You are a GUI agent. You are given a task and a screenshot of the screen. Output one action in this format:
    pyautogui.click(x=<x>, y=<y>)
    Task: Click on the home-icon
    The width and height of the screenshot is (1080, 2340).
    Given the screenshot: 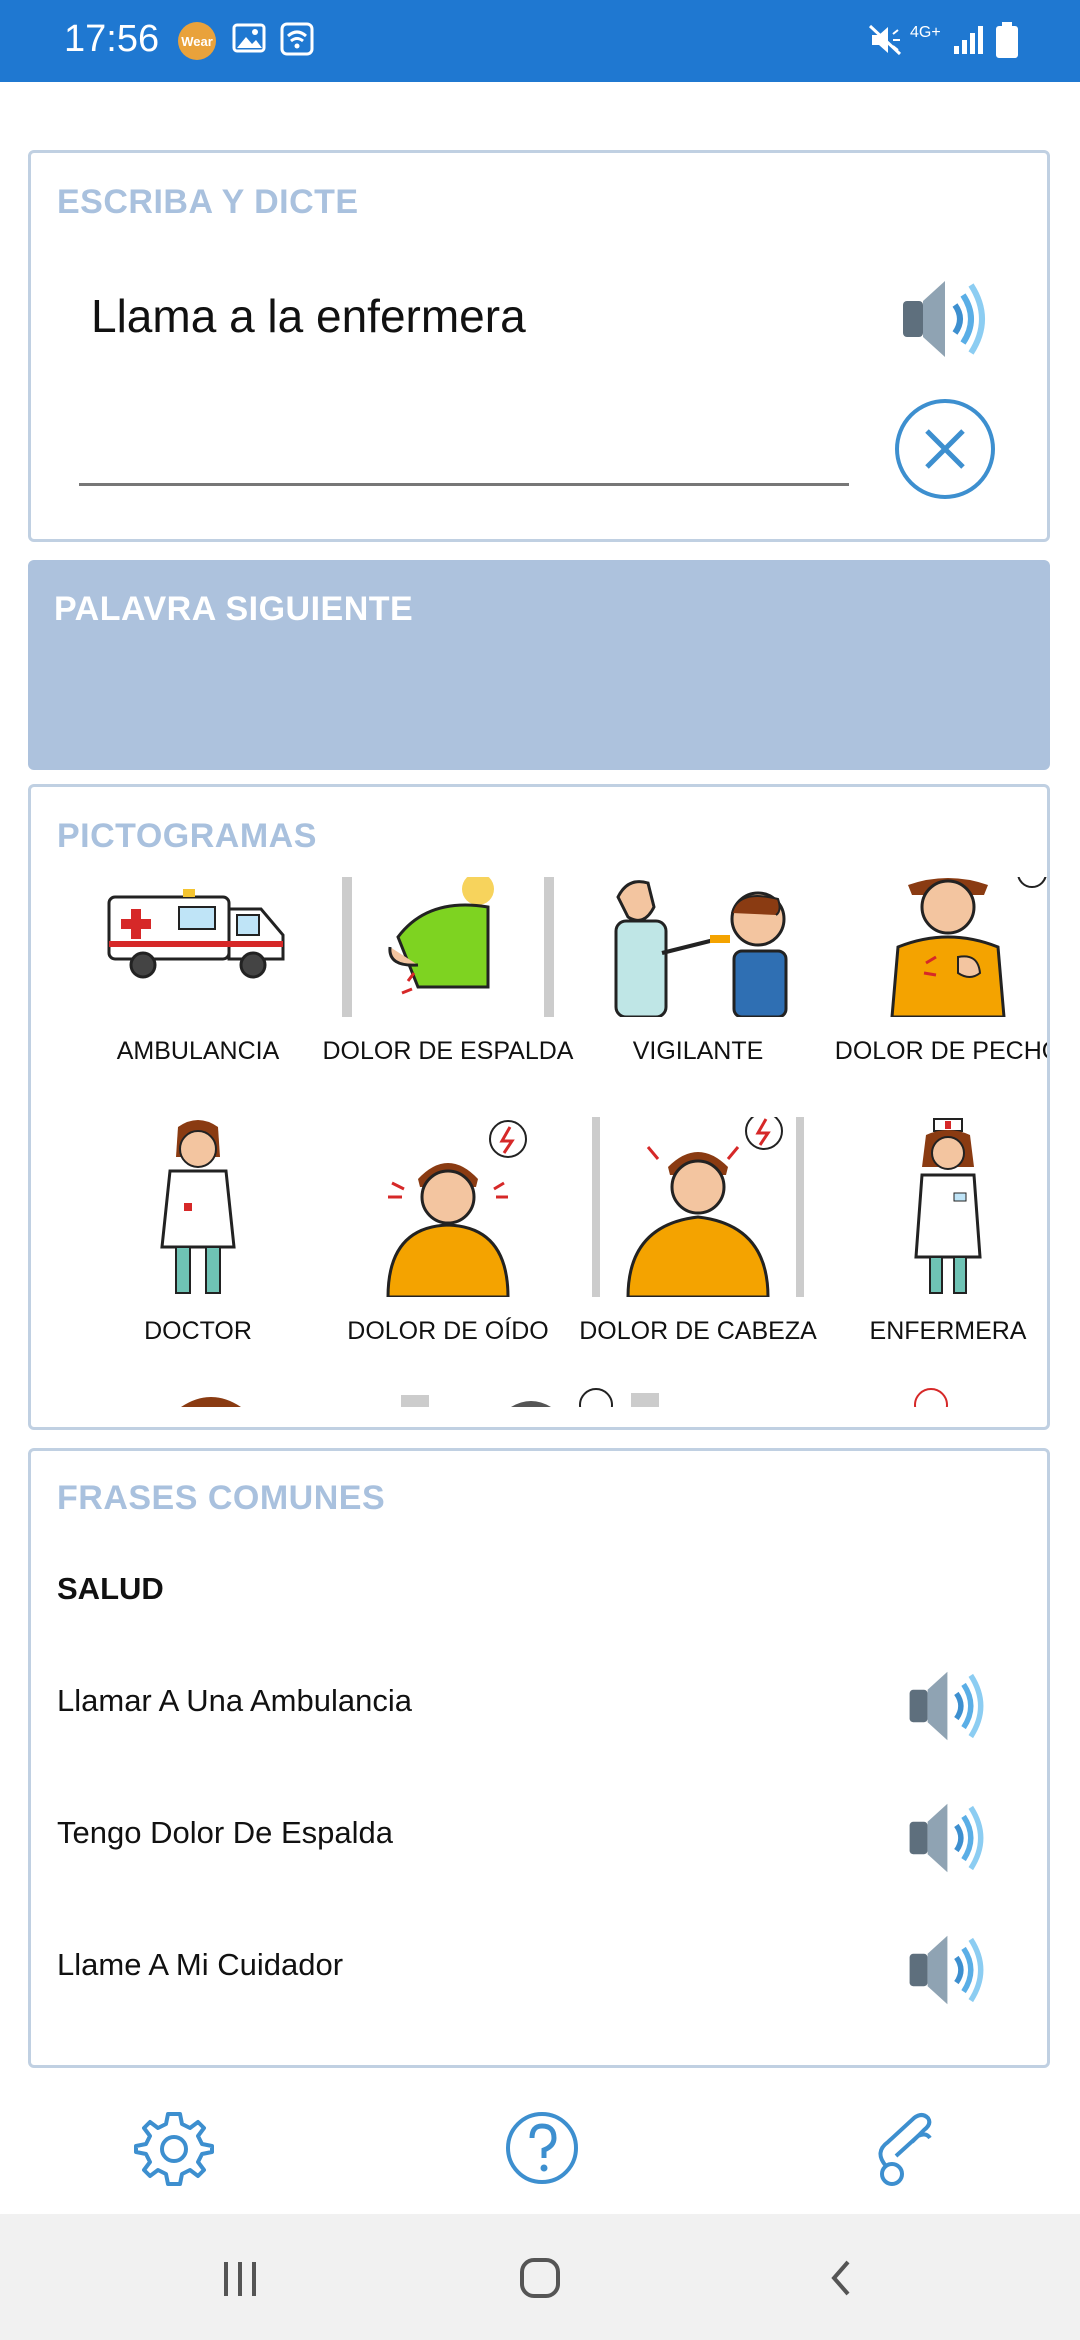 What is the action you would take?
    pyautogui.click(x=540, y=2278)
    